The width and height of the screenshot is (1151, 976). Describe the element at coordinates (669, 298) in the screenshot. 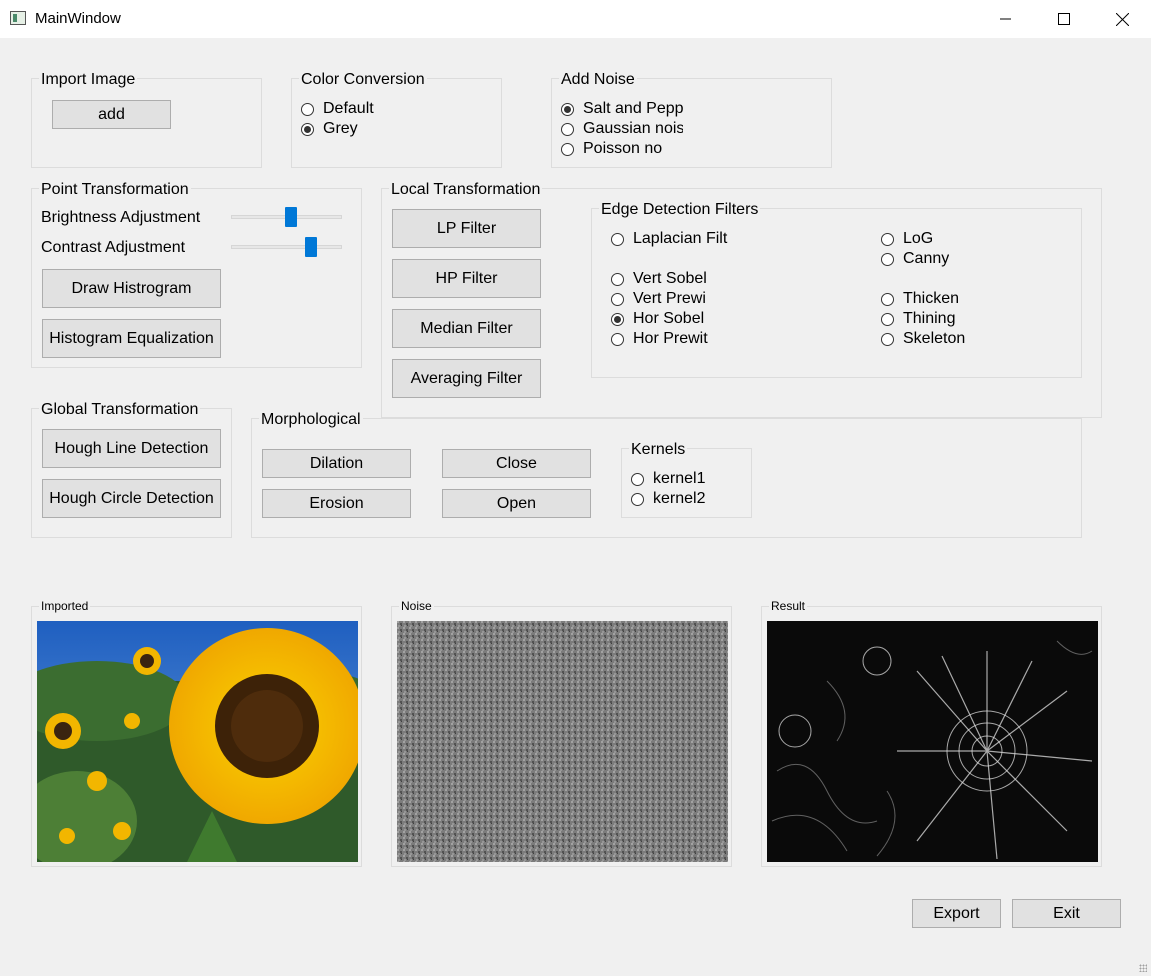

I see `radio-vert-prewitt-label: Vert Prewi` at that location.